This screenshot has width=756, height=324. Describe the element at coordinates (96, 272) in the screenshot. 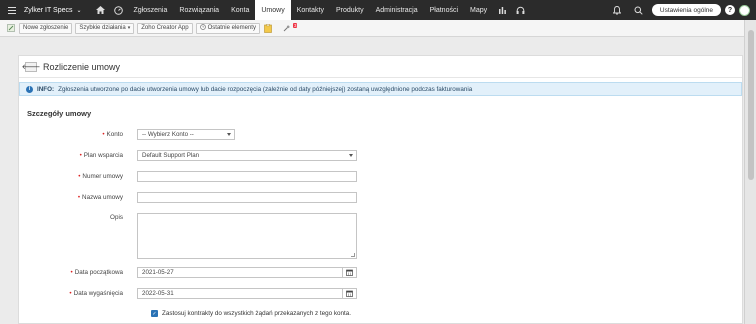

I see `start-date-label: • Data początkowa` at that location.